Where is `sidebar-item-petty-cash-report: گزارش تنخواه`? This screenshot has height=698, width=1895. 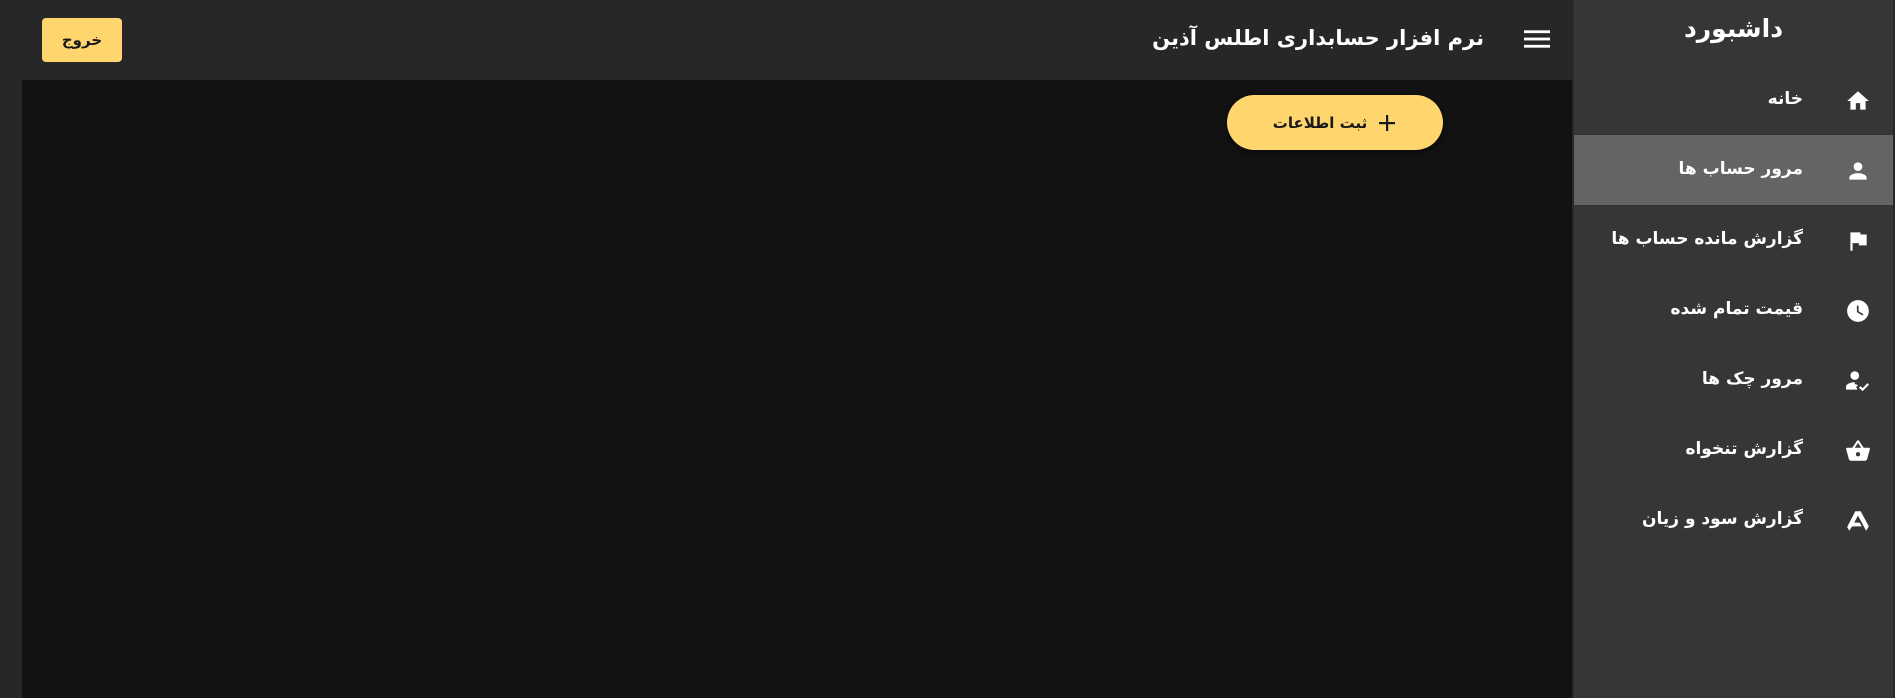 sidebar-item-petty-cash-report: گزارش تنخواه is located at coordinates (1733, 450).